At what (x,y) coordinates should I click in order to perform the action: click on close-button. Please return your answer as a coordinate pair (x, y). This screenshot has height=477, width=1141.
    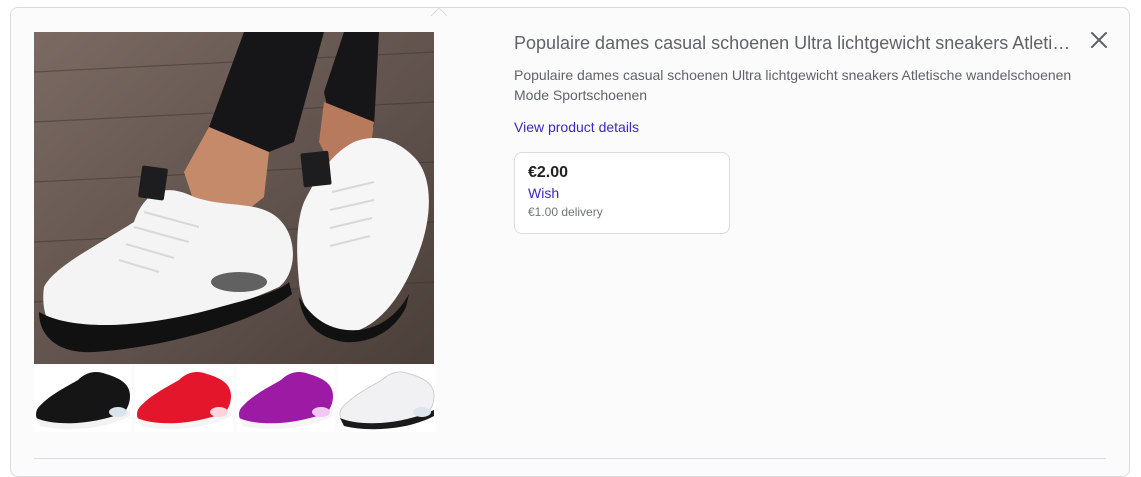
    Looking at the image, I should click on (1099, 40).